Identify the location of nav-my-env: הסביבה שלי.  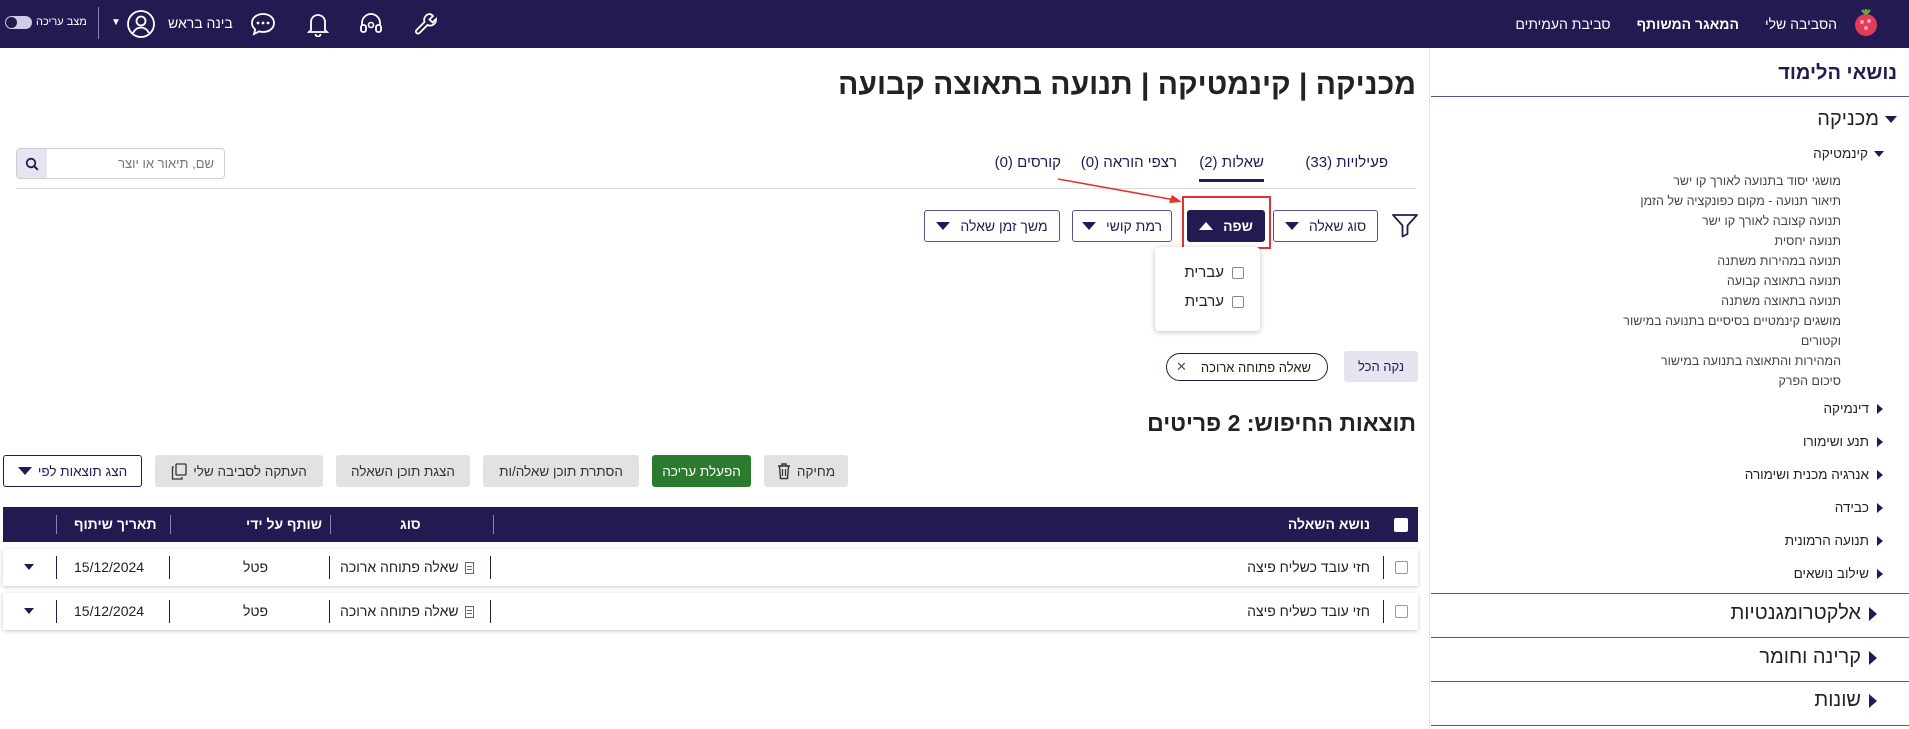
(1801, 24).